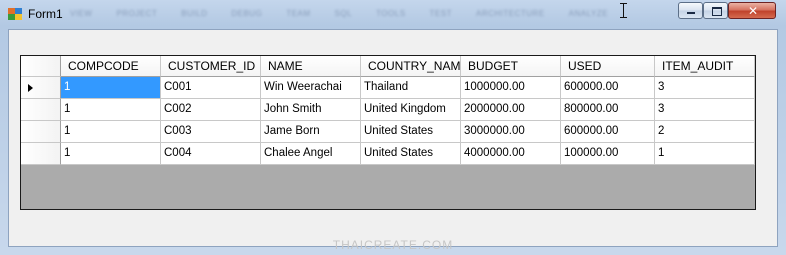 This screenshot has width=786, height=255. What do you see at coordinates (211, 132) in the screenshot?
I see `grid-cell-customer-id: C003` at bounding box center [211, 132].